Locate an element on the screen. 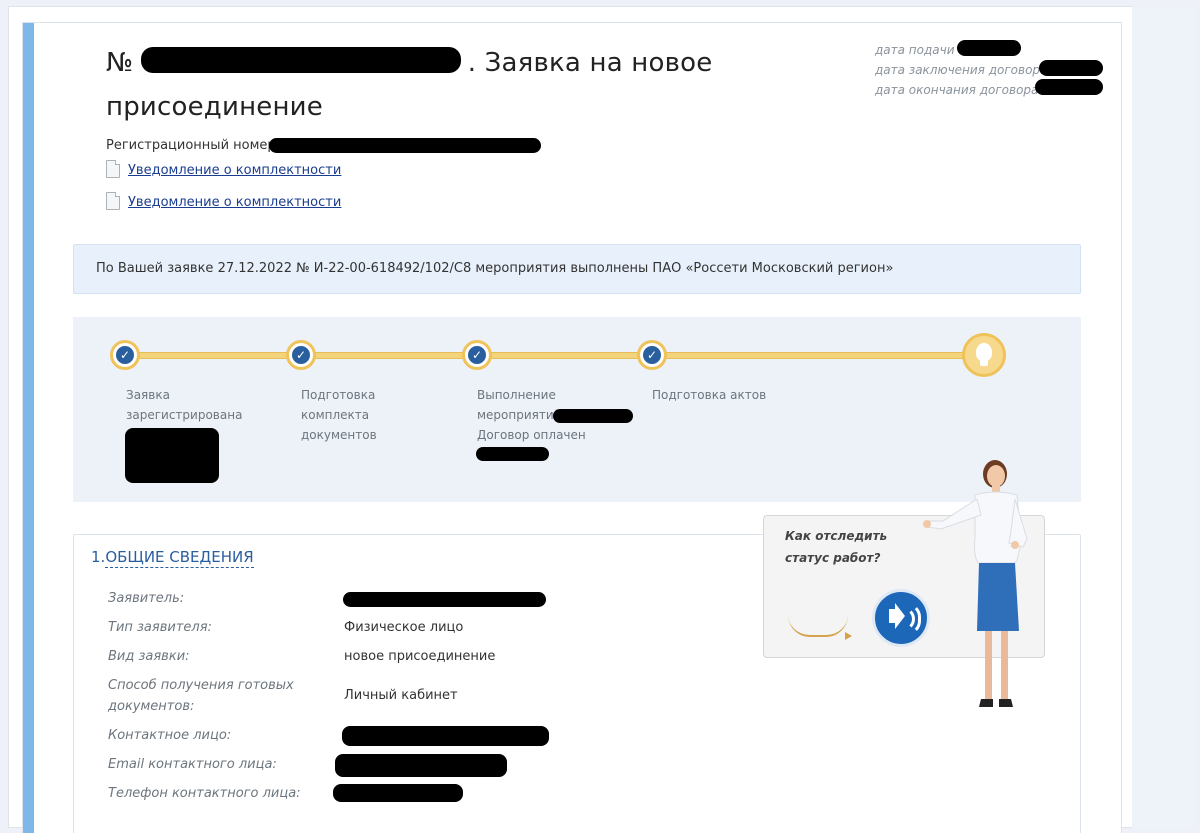 Image resolution: width=1200 pixels, height=833 pixels. assistant-figure is located at coordinates (975, 583).